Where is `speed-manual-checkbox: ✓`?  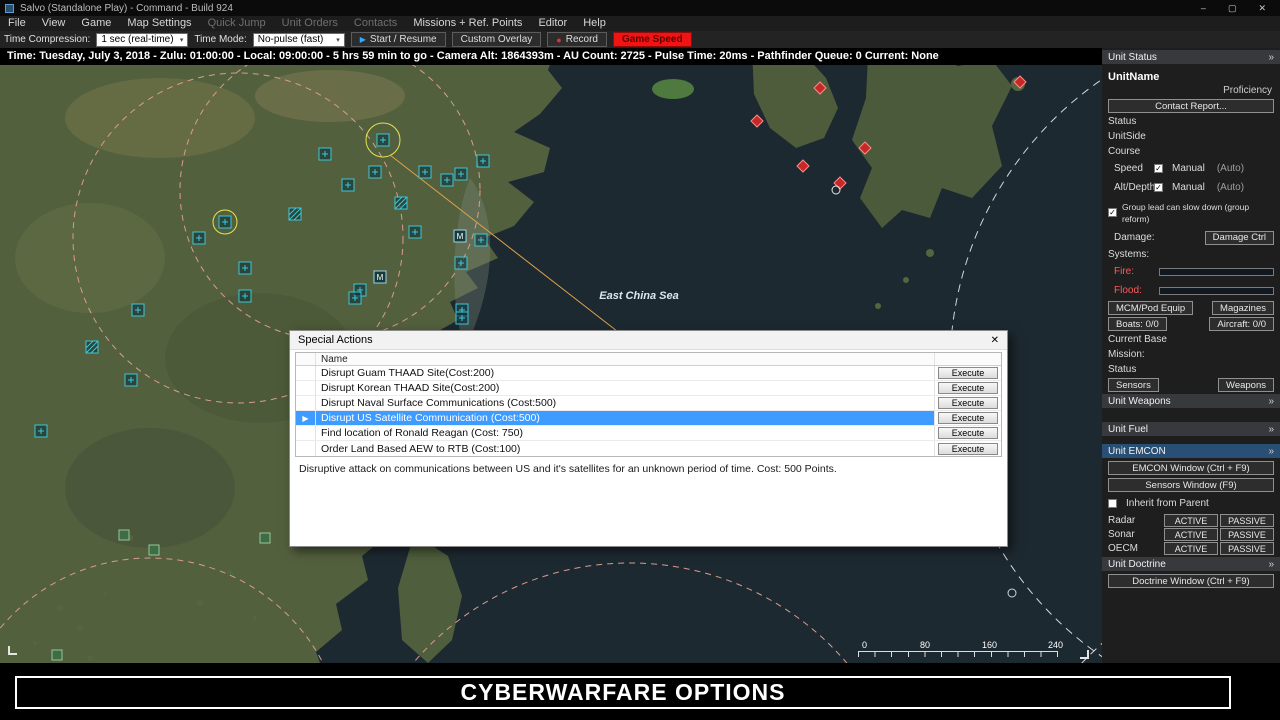
speed-manual-checkbox: ✓ is located at coordinates (1158, 168).